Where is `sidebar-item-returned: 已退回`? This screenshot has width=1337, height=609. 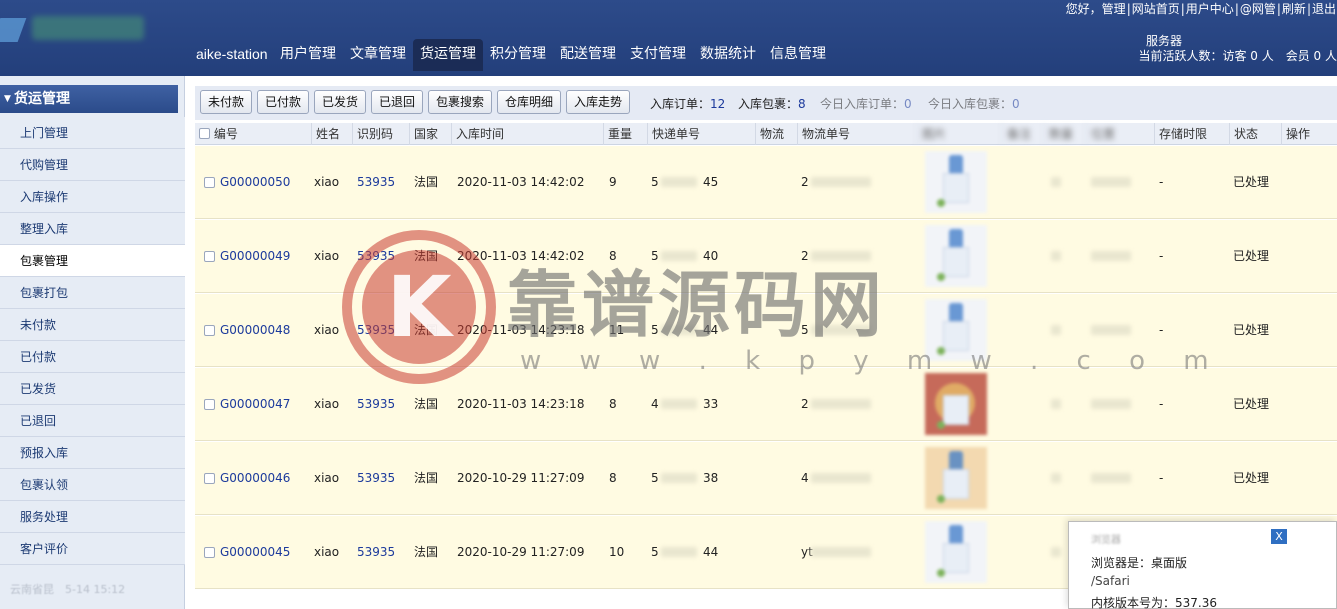 sidebar-item-returned: 已退回 is located at coordinates (92, 421).